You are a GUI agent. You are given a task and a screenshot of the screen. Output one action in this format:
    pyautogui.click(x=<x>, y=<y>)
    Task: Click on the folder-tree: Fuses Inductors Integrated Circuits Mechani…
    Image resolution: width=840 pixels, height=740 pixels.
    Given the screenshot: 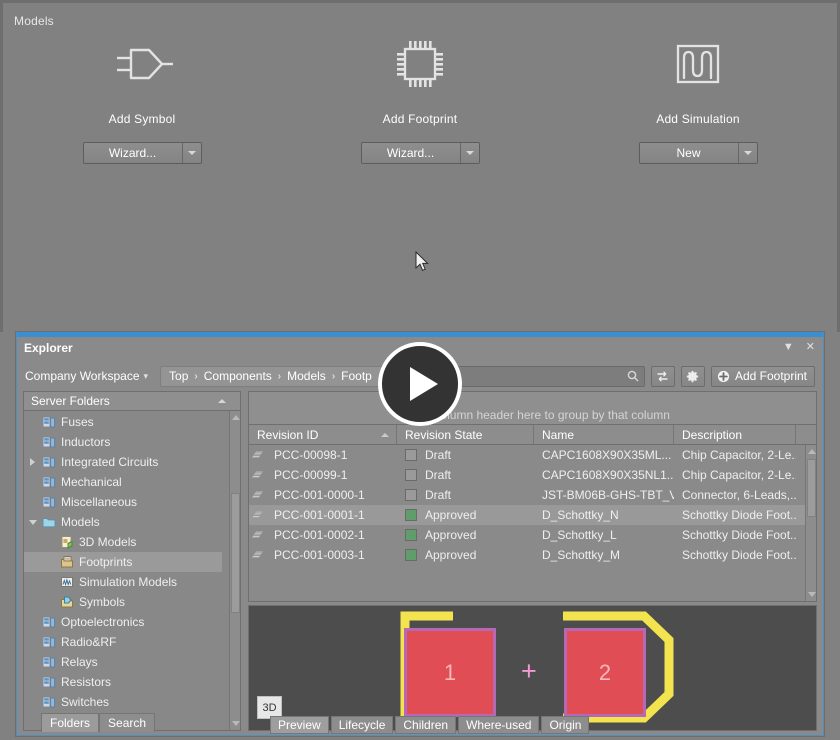 What is the action you would take?
    pyautogui.click(x=132, y=571)
    